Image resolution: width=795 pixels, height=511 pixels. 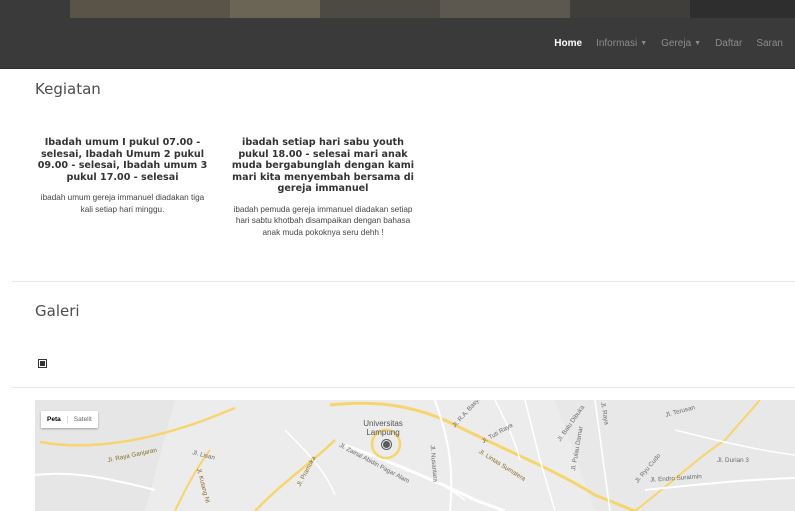 I want to click on map-road-label: Jl. Durian 3, so click(x=733, y=460).